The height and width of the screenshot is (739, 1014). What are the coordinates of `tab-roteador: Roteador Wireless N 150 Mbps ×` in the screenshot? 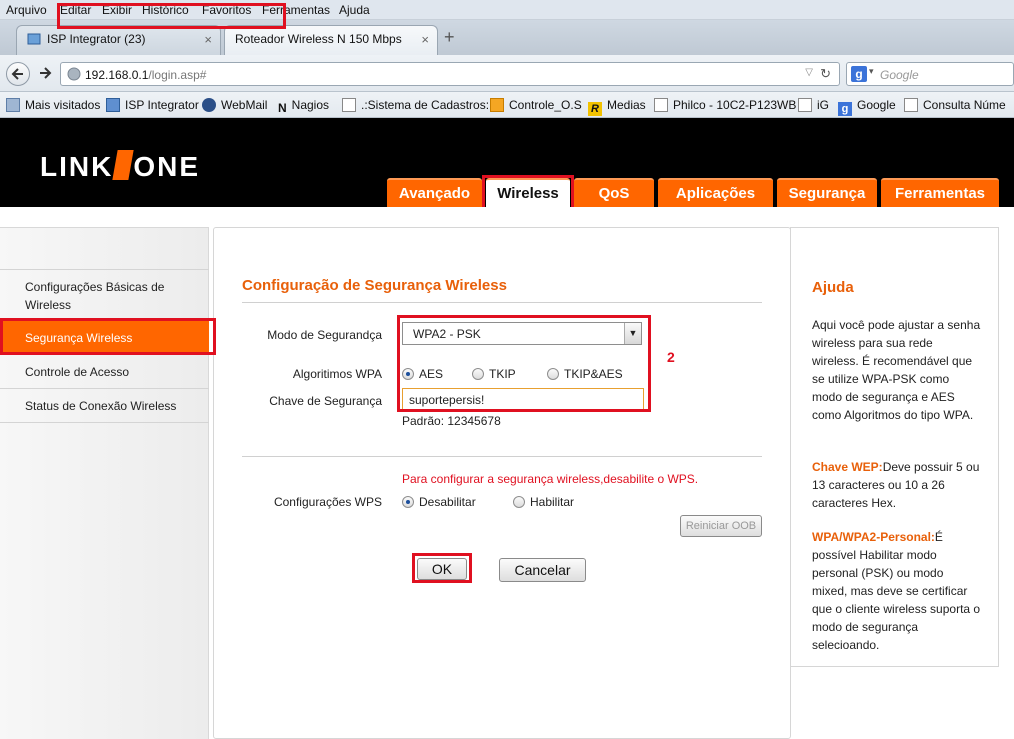 It's located at (331, 40).